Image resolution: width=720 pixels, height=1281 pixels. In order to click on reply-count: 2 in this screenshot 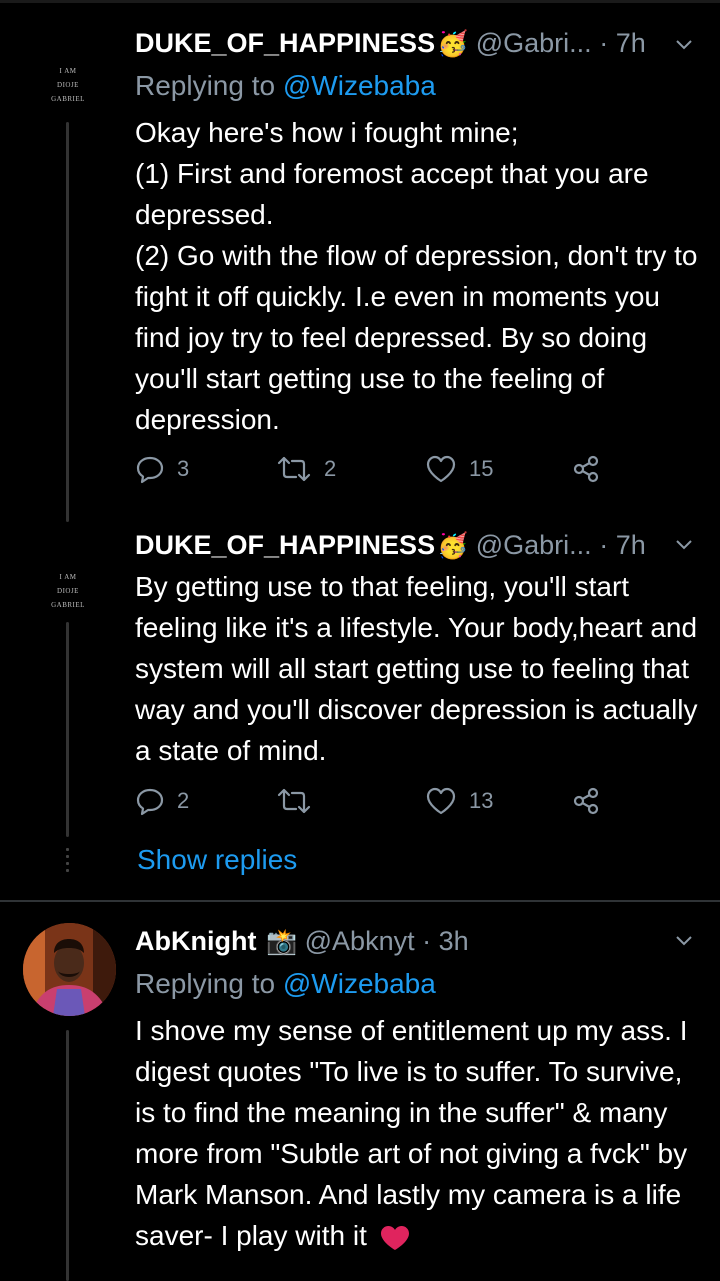, I will do `click(183, 800)`.